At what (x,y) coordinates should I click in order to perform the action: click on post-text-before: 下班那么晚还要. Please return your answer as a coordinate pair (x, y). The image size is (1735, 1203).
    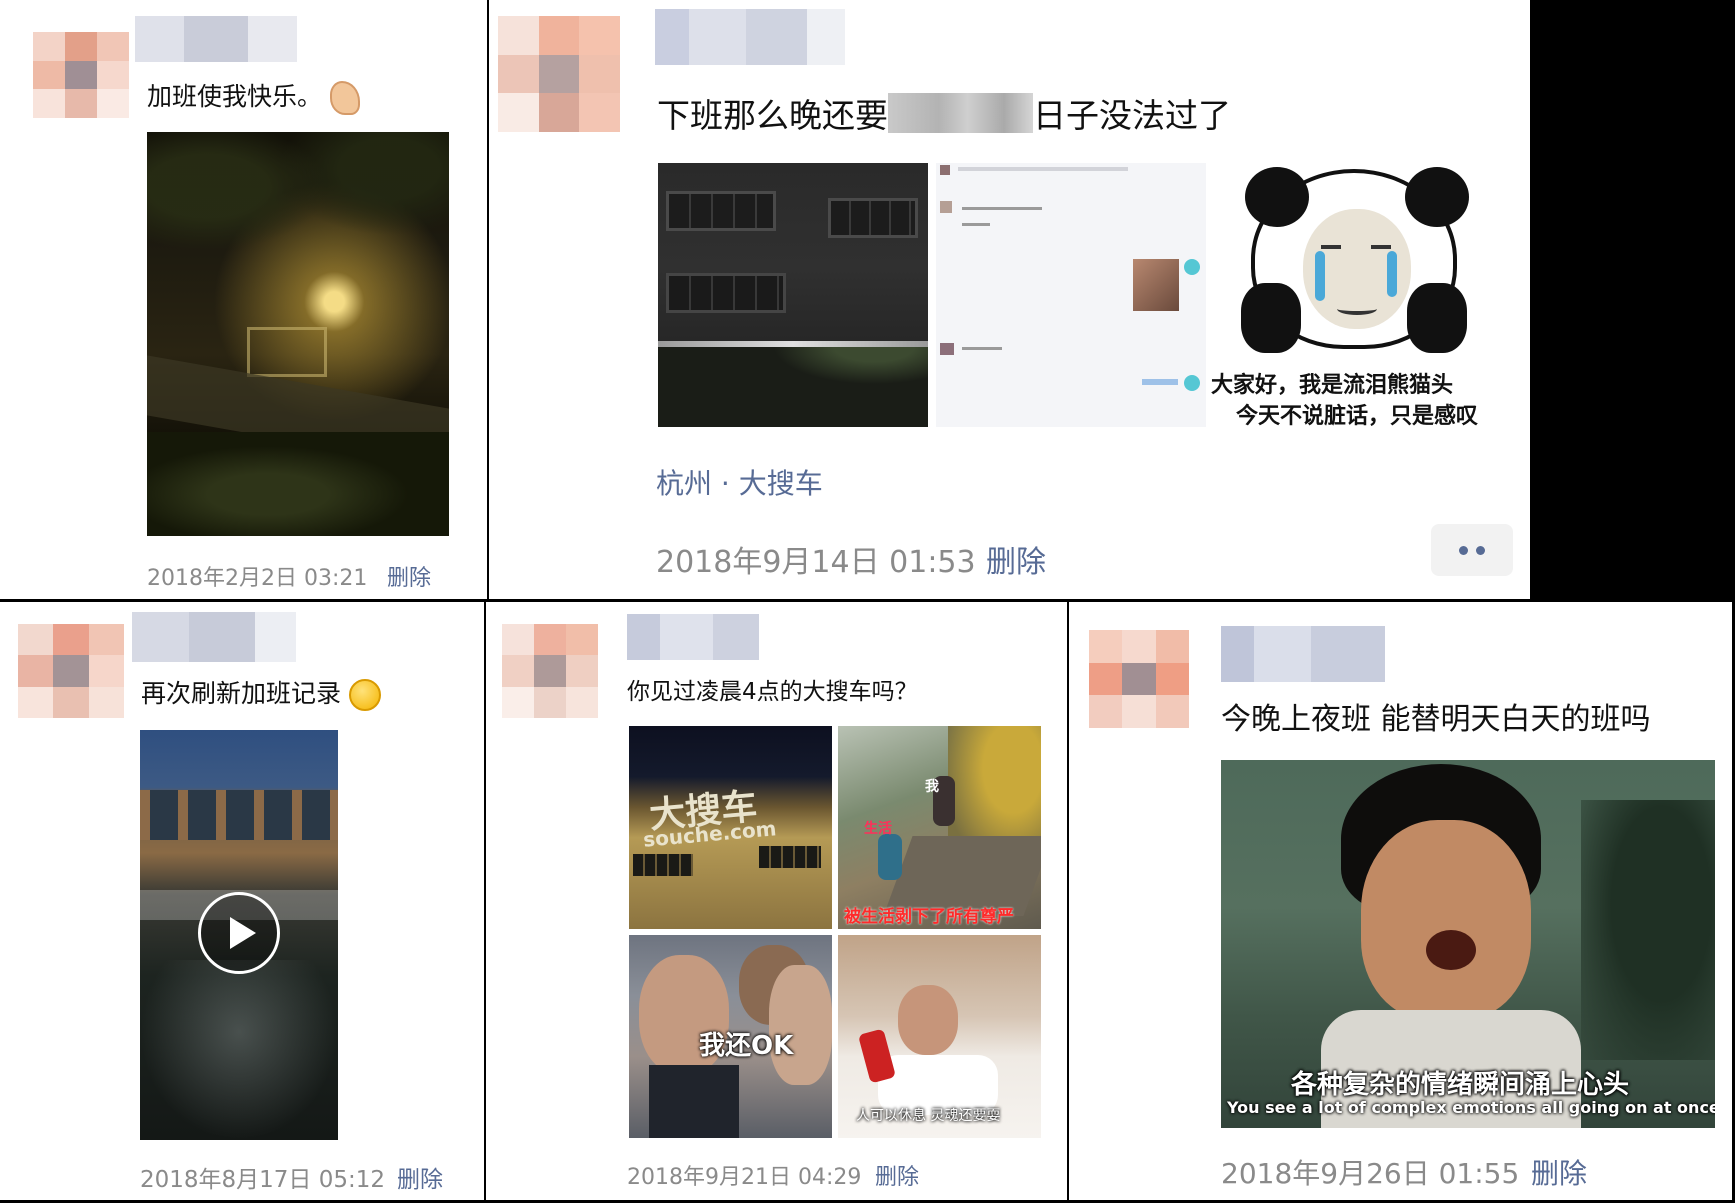
    Looking at the image, I should click on (772, 115).